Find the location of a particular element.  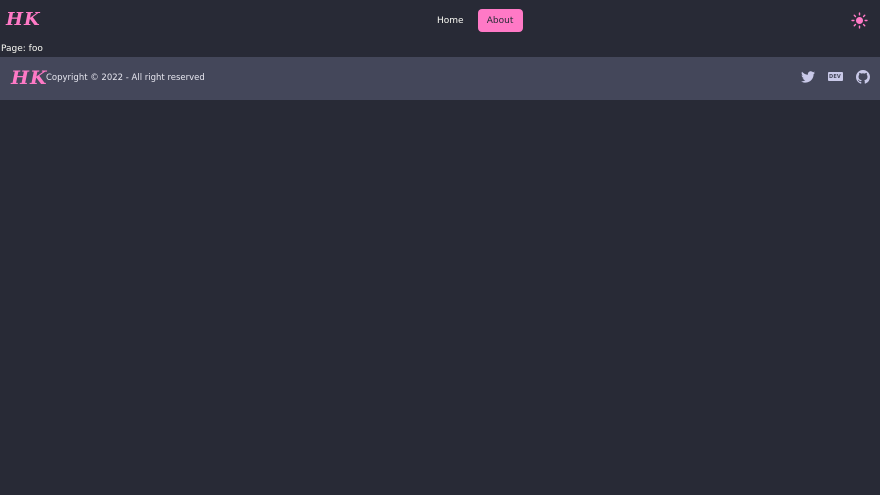

dev-icon: DEV is located at coordinates (835, 76).